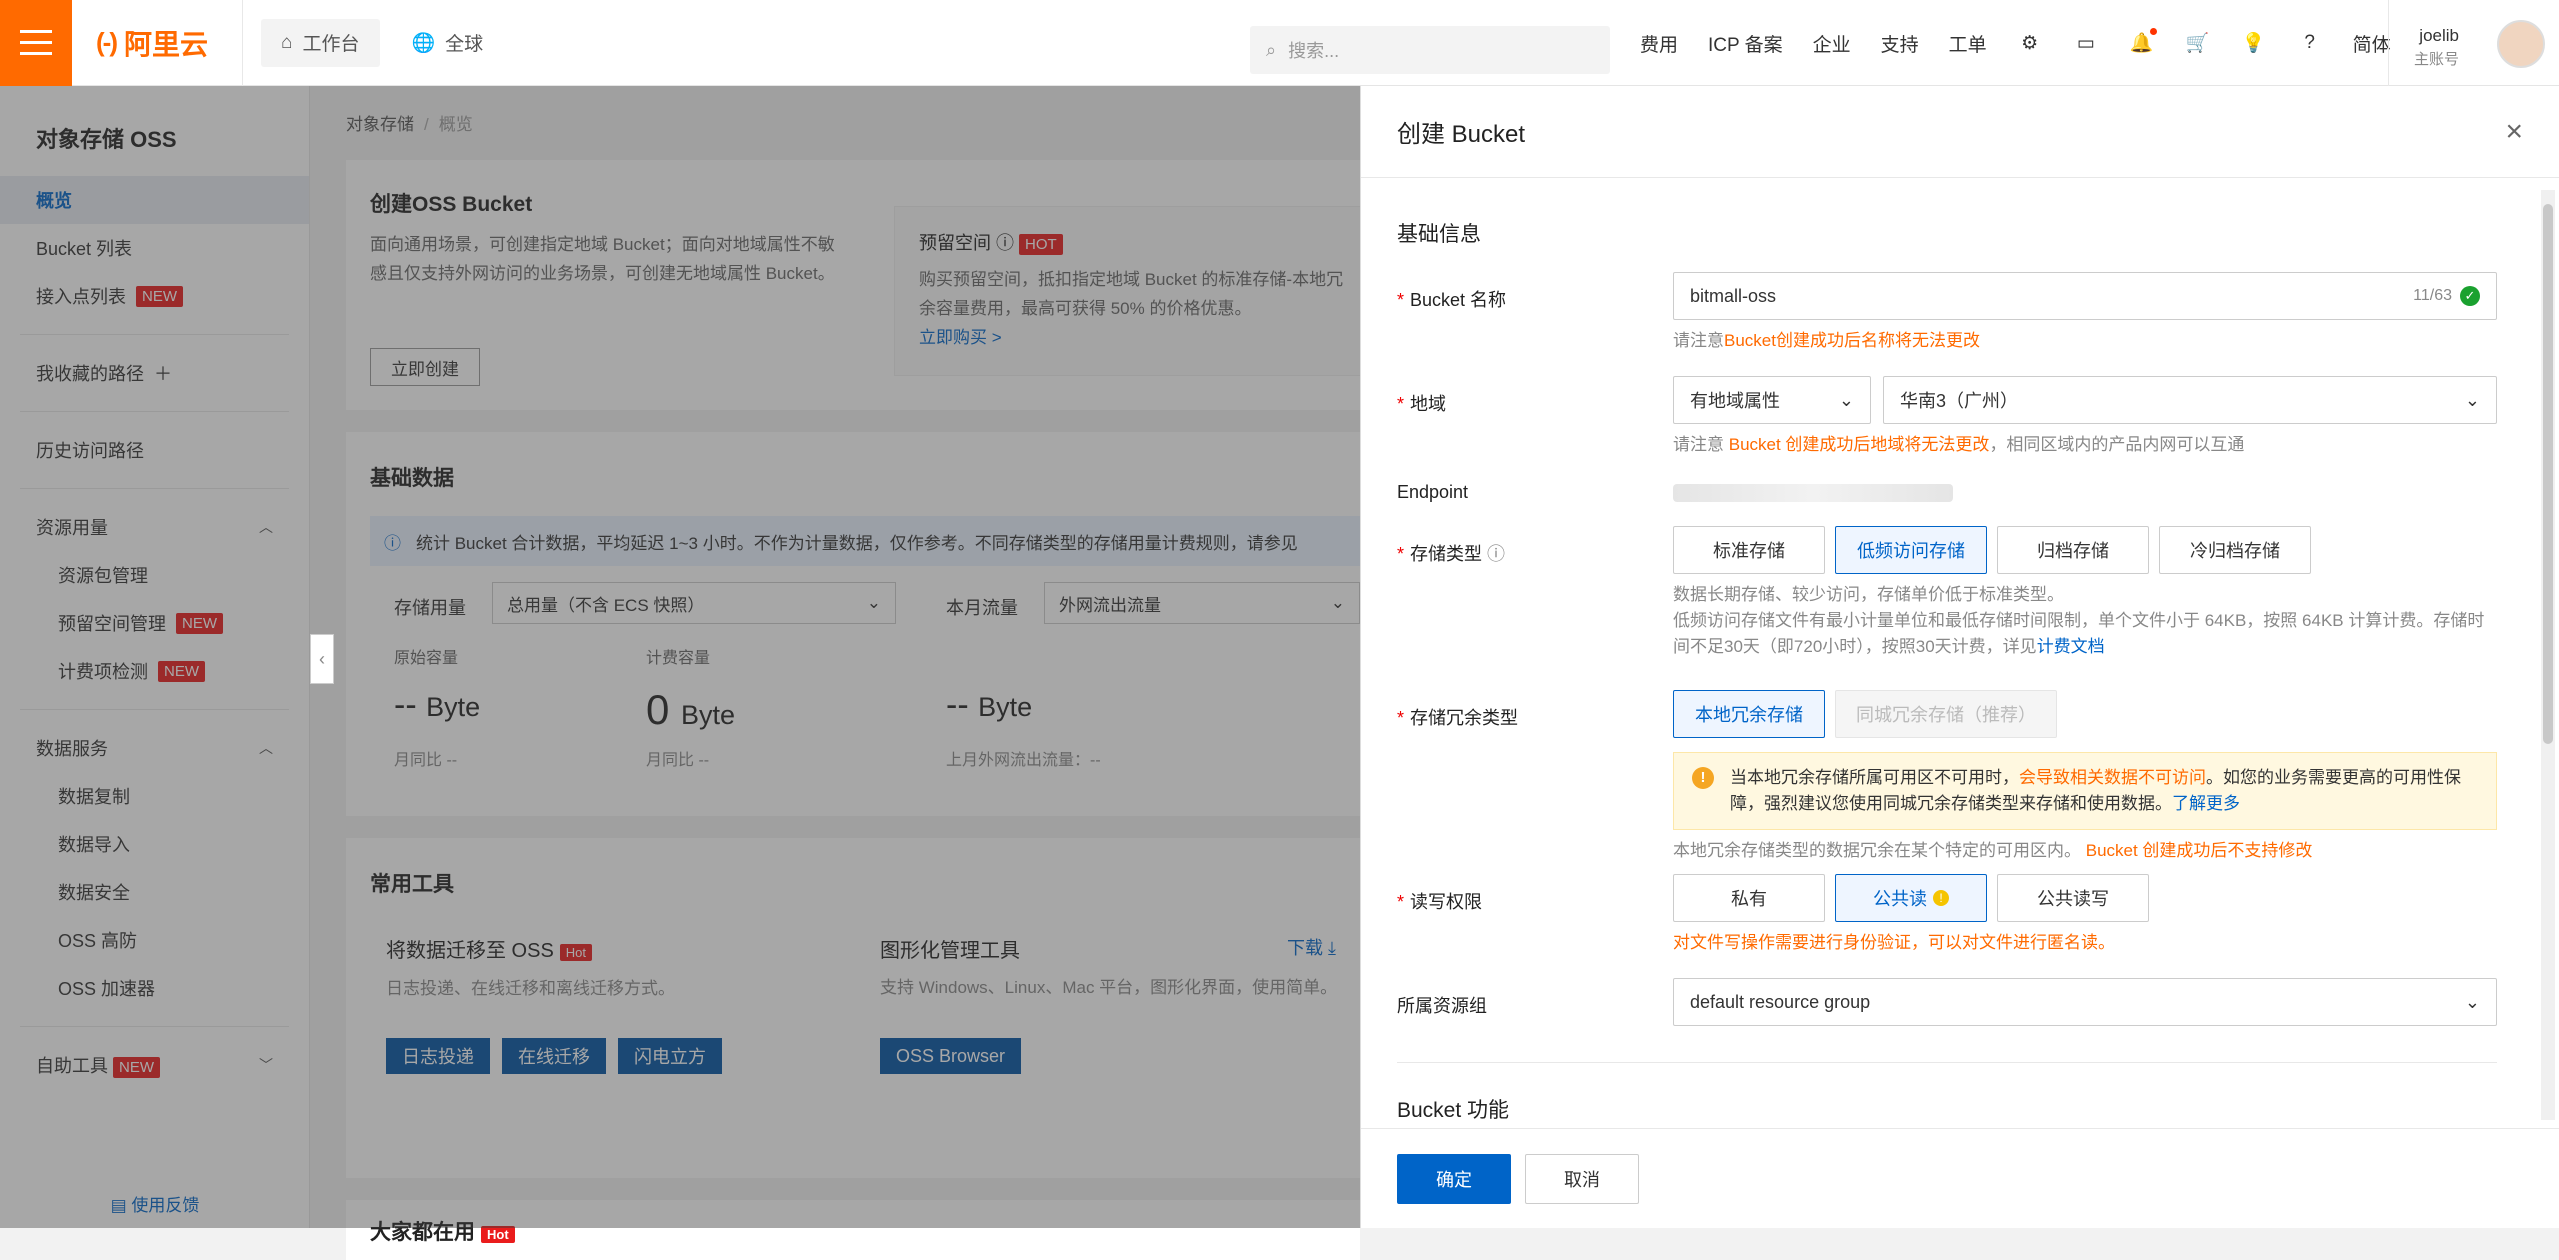 The image size is (2559, 1260). I want to click on menu-icon, so click(36, 43).